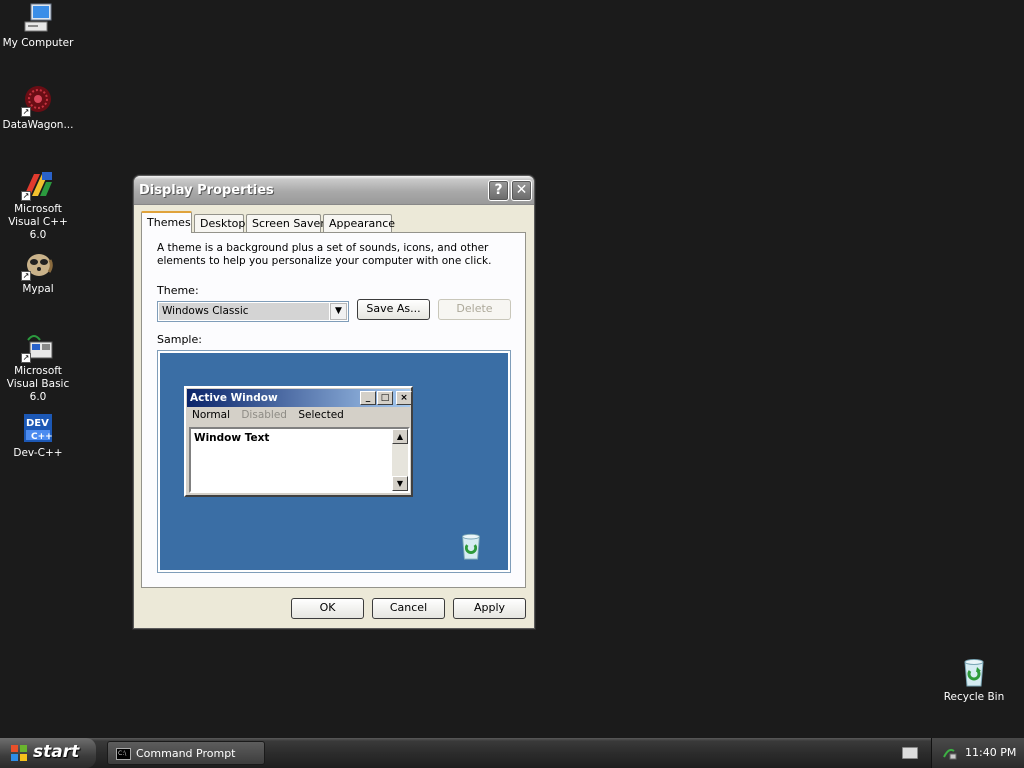 This screenshot has height=768, width=1024. What do you see at coordinates (42, 437) in the screenshot?
I see `svg-text: C++` at bounding box center [42, 437].